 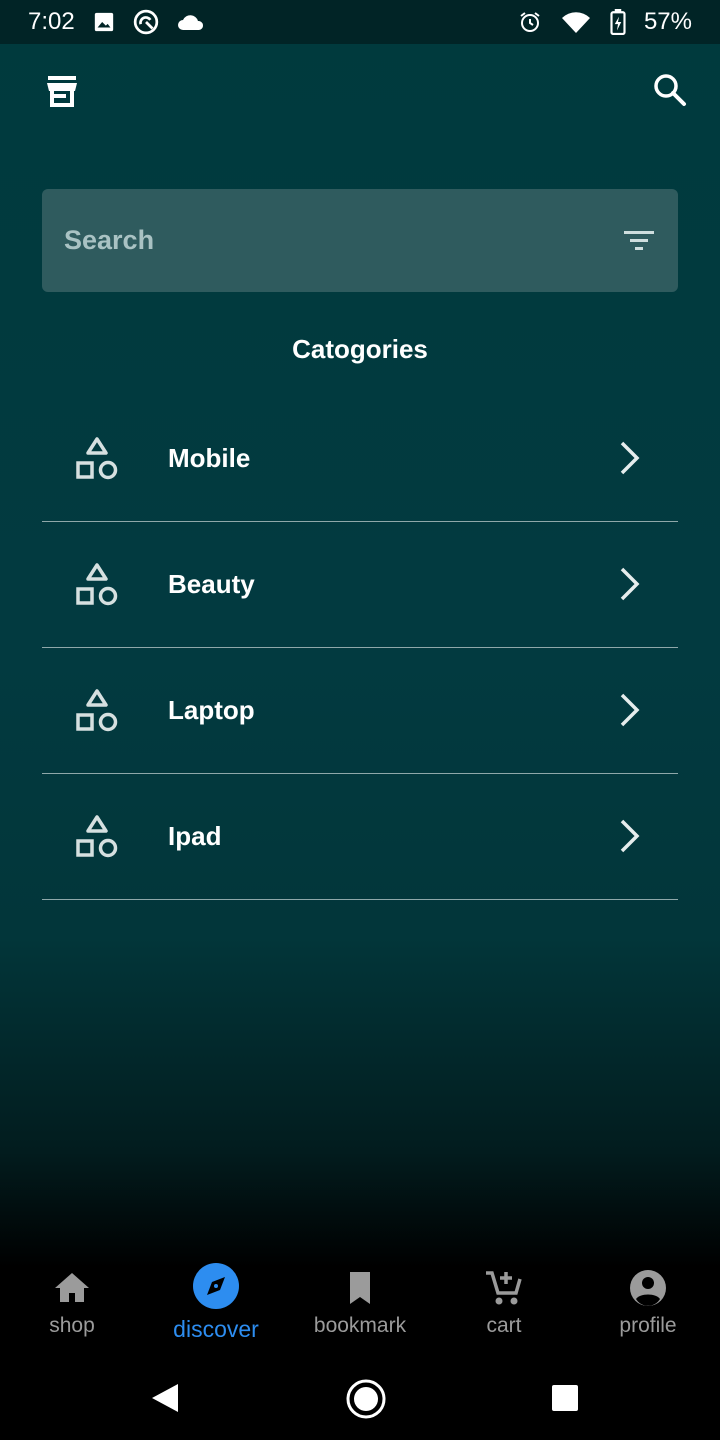 What do you see at coordinates (190, 22) in the screenshot?
I see `cloud-icon` at bounding box center [190, 22].